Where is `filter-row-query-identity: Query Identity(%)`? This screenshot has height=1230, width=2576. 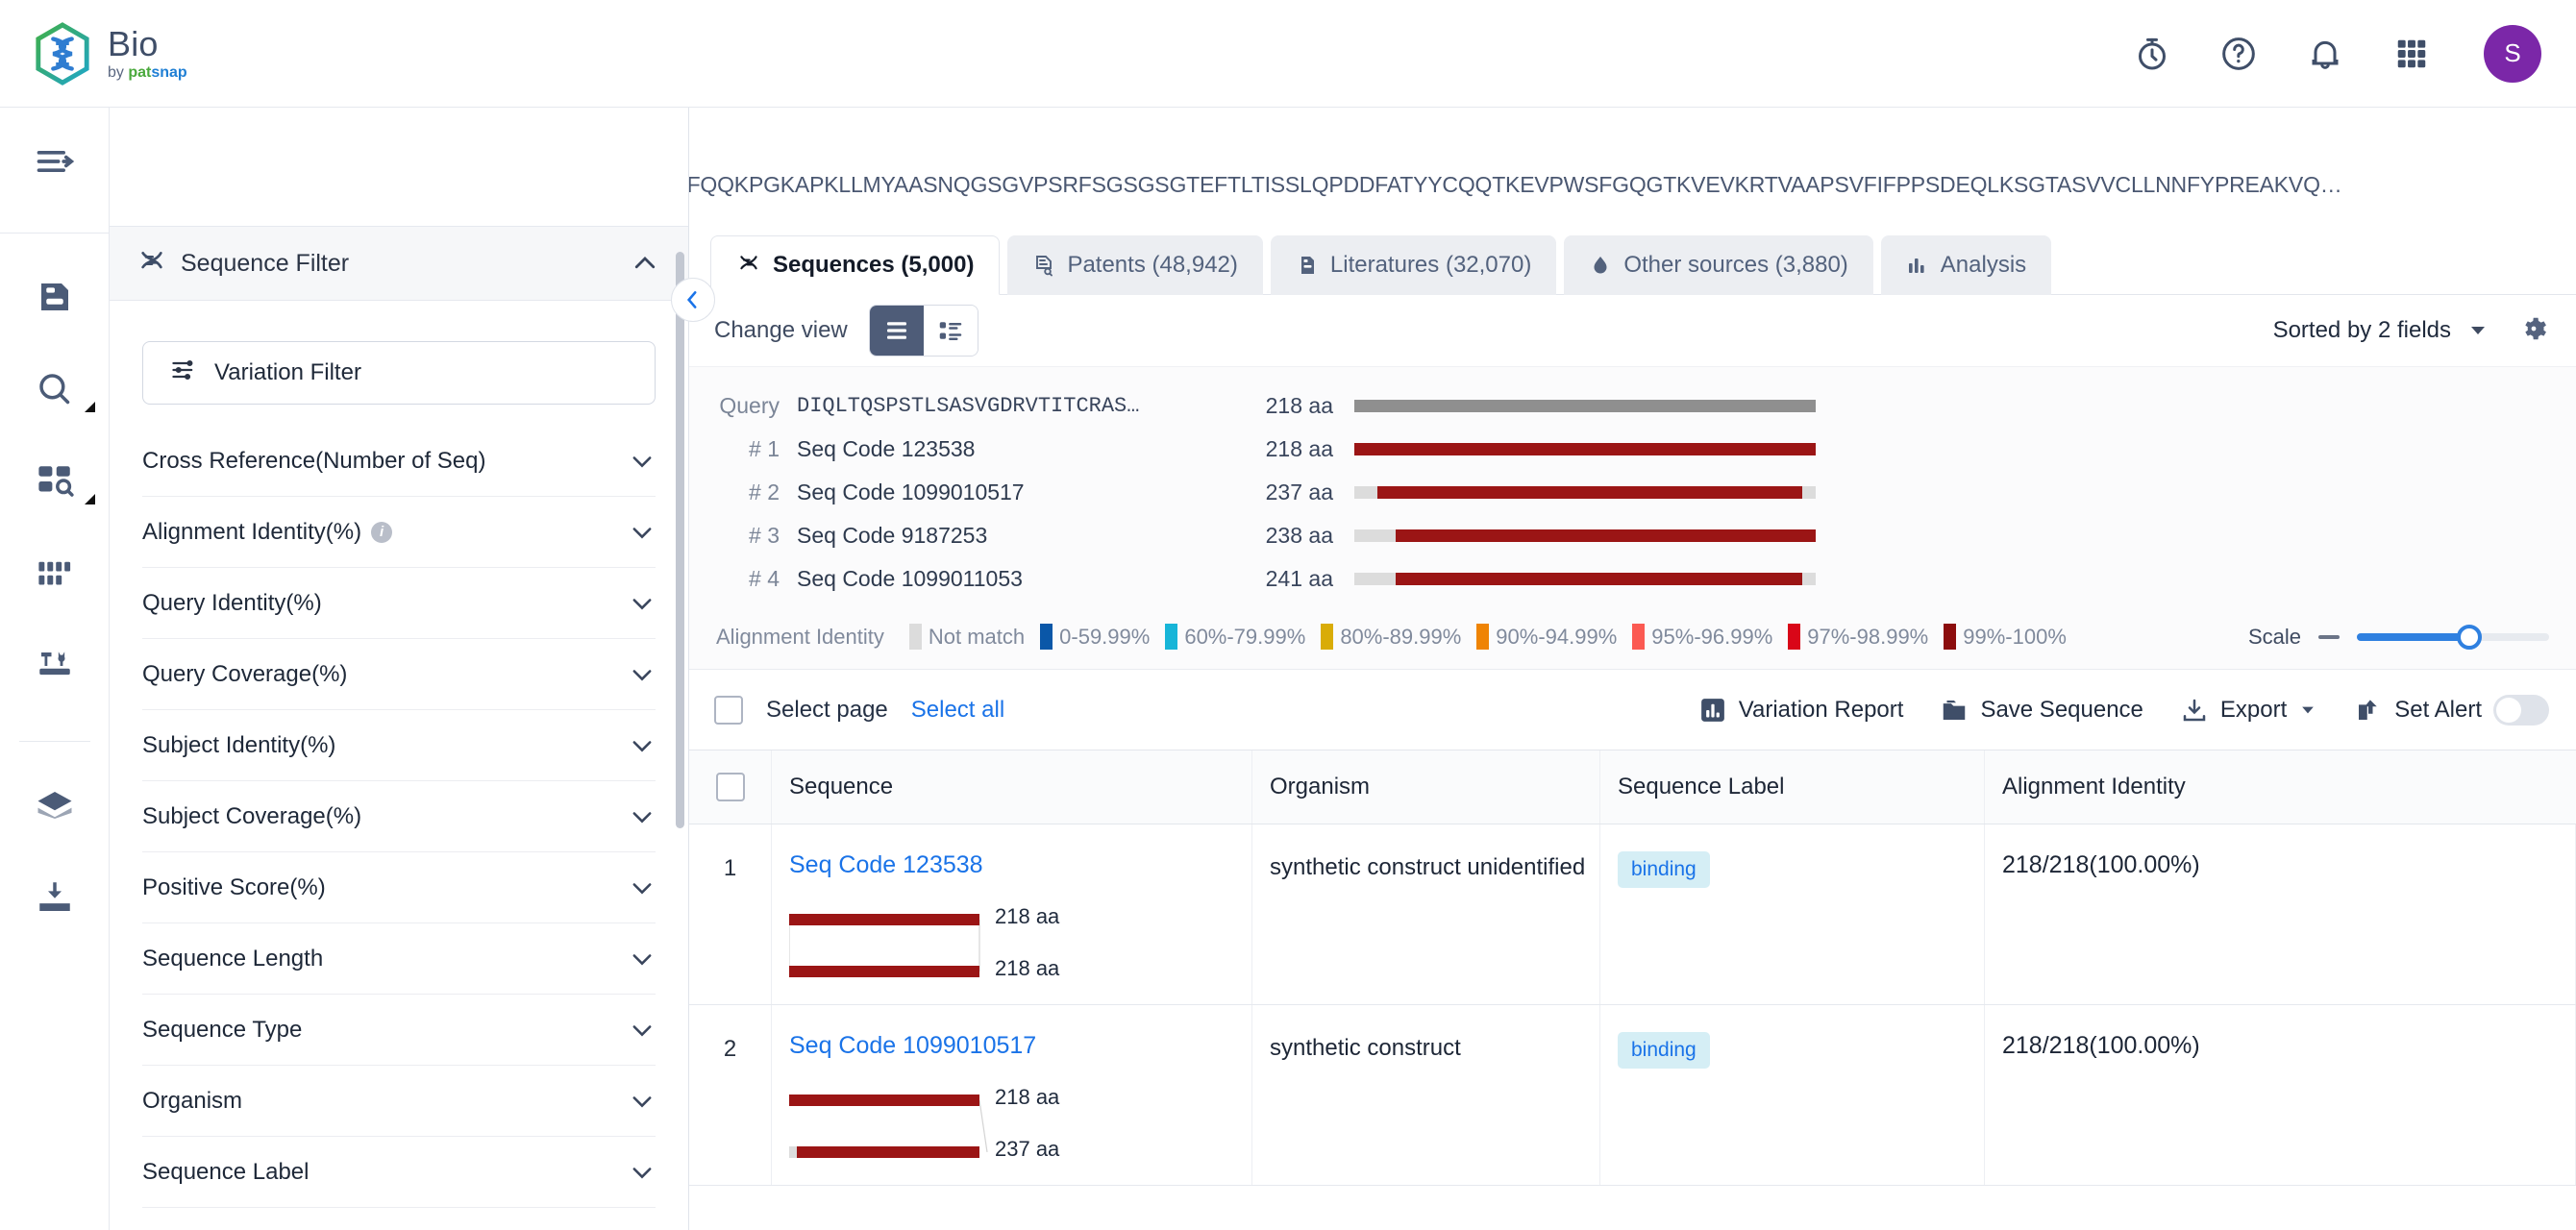 filter-row-query-identity: Query Identity(%) is located at coordinates (399, 604).